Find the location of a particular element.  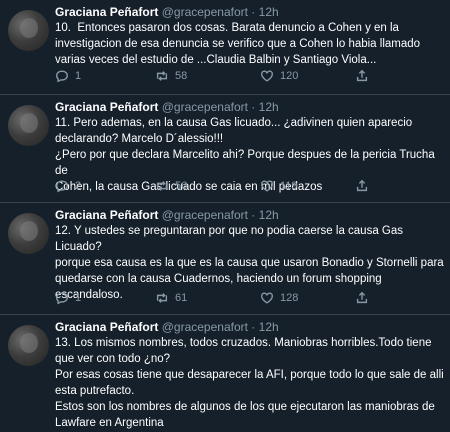

like-button: 128 is located at coordinates (279, 298).